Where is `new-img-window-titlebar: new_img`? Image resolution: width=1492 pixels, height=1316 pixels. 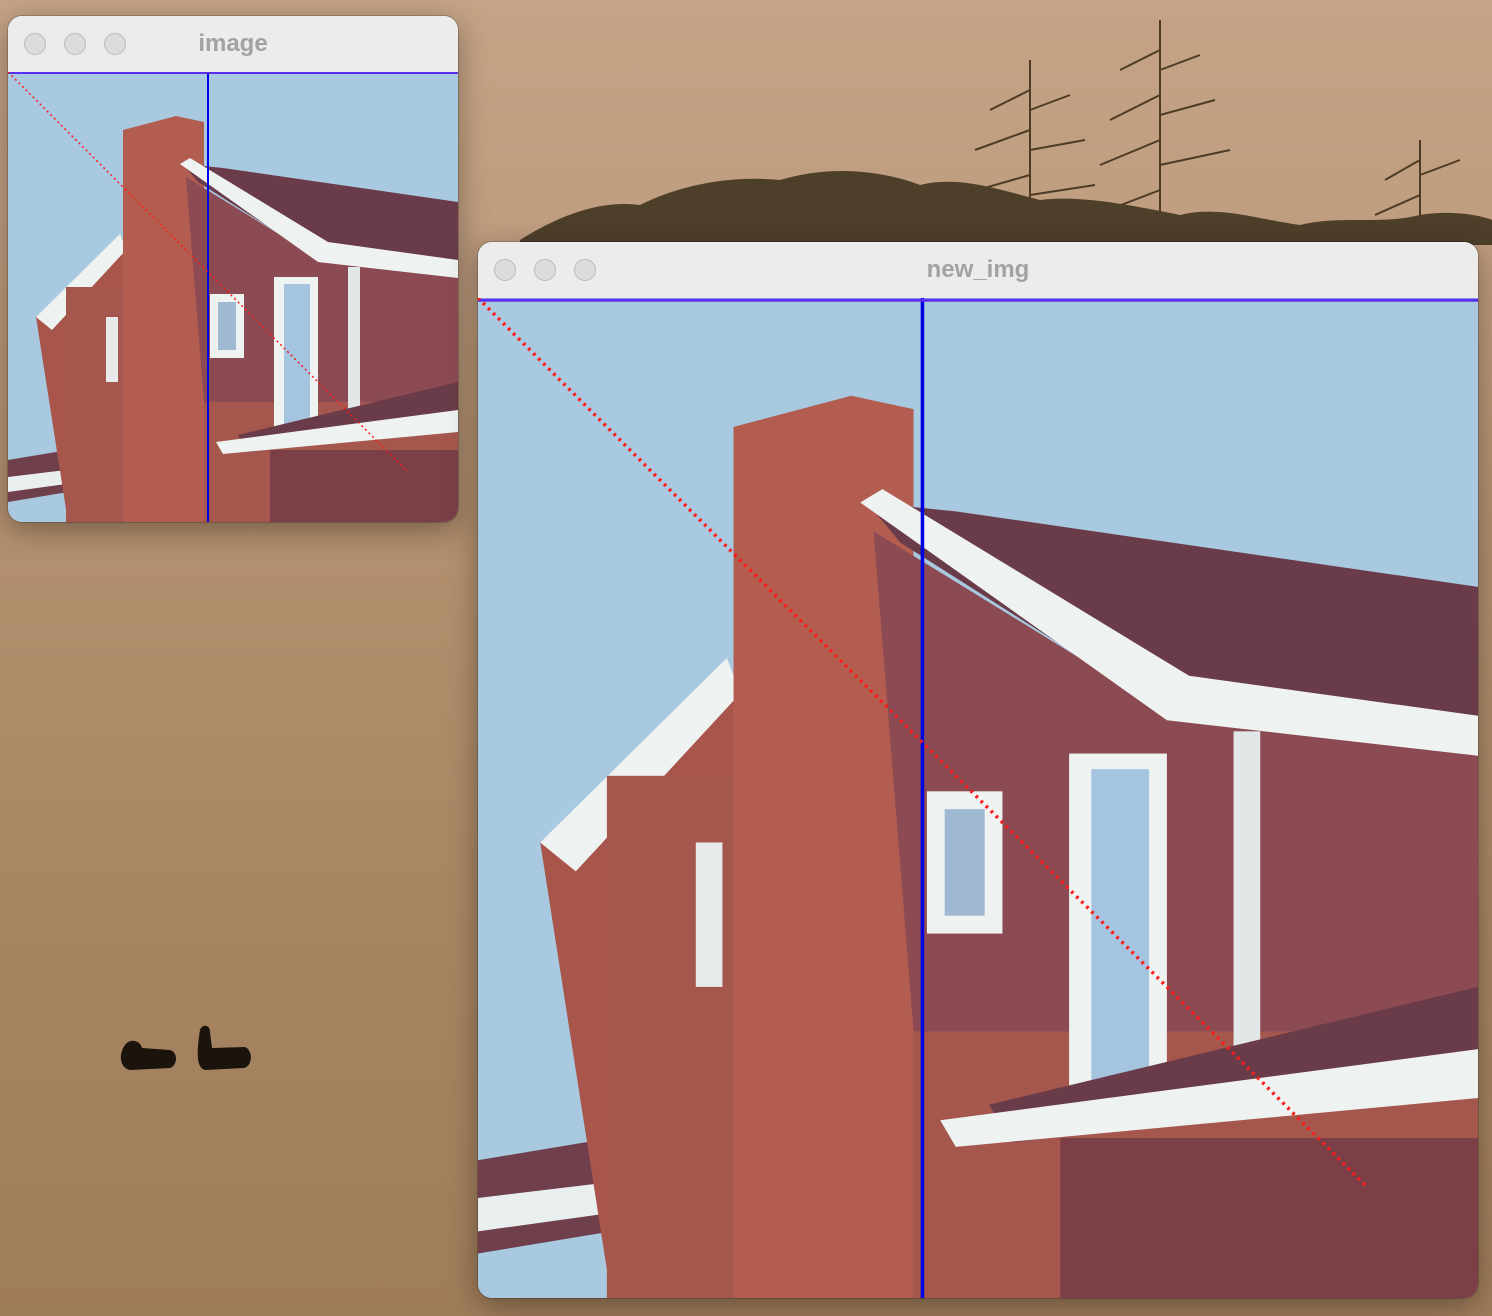 new-img-window-titlebar: new_img is located at coordinates (978, 270).